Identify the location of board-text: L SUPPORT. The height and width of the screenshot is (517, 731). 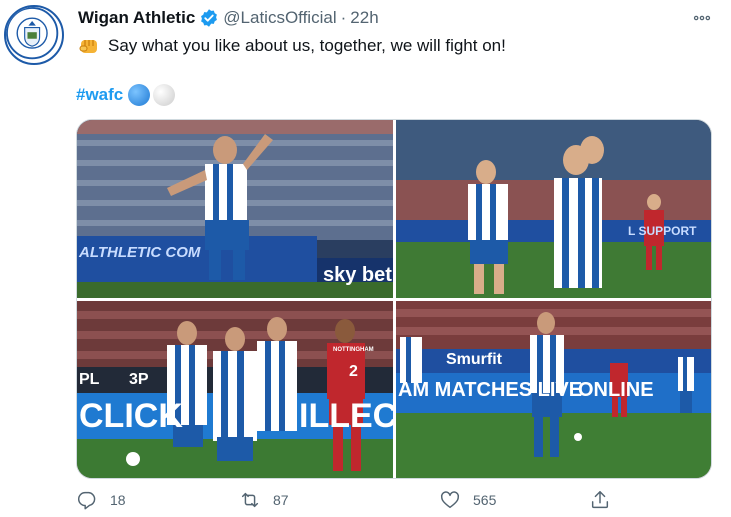
(662, 231).